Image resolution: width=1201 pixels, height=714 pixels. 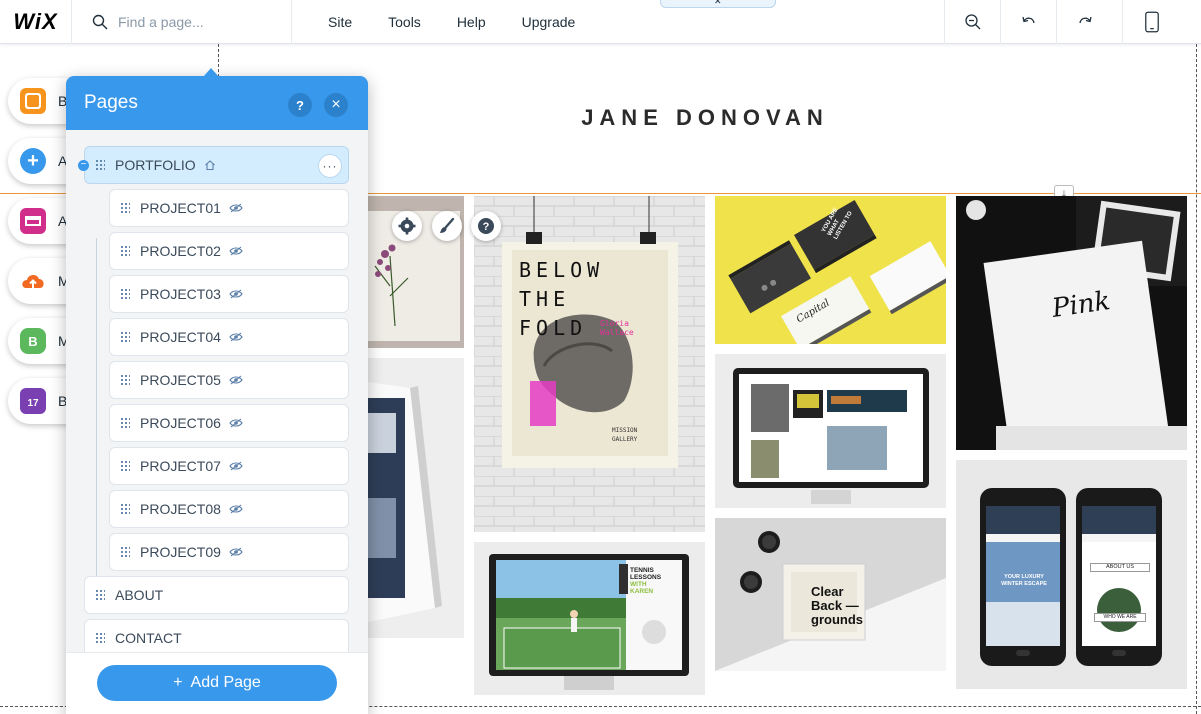 I want to click on page-item-project06: PROJECT06, so click(x=229, y=423).